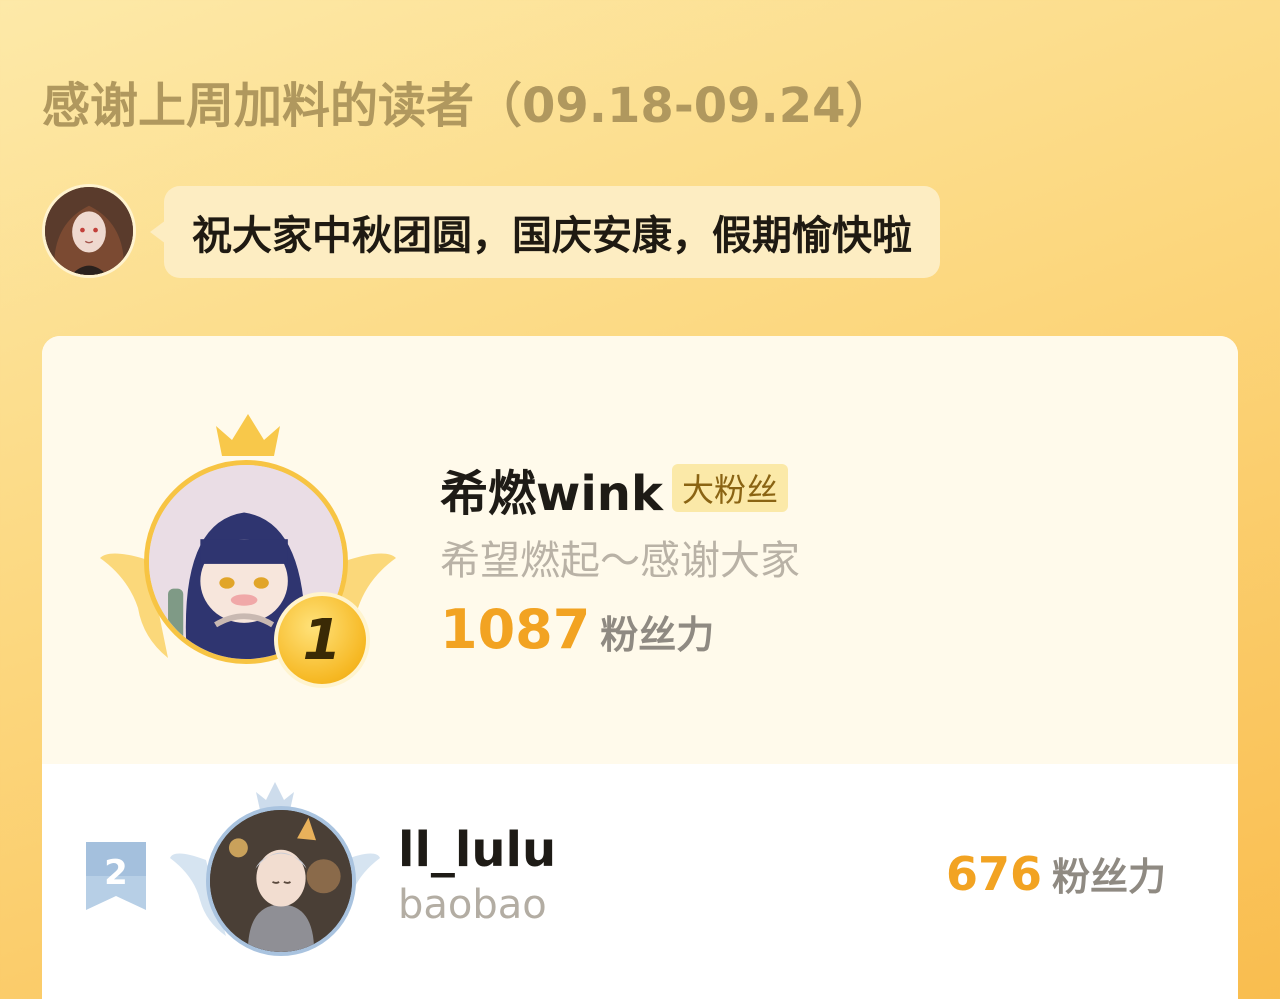 The width and height of the screenshot is (1280, 999). I want to click on crown-icon, so click(248, 435).